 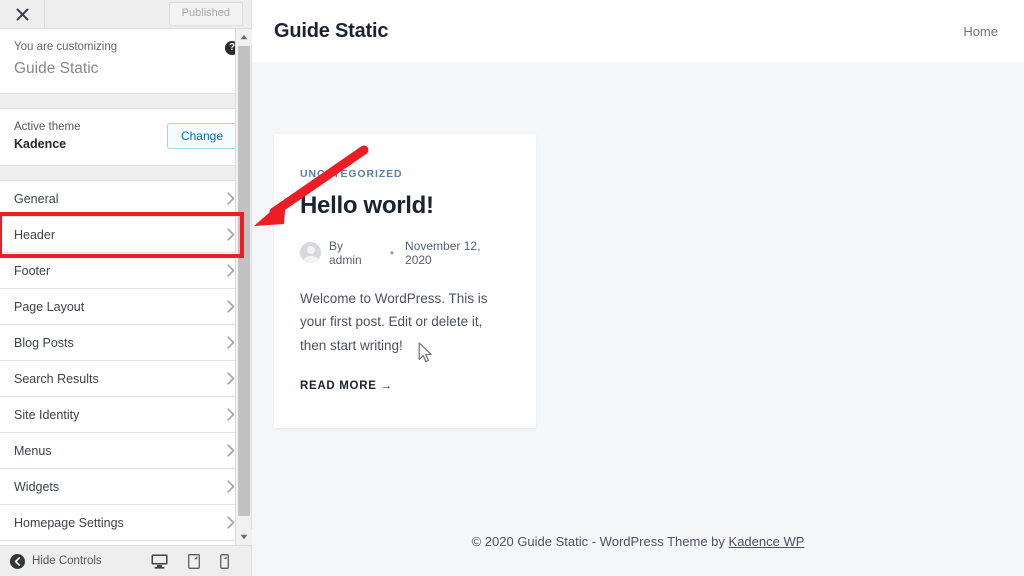 What do you see at coordinates (351, 174) in the screenshot?
I see `post-category-link: UNCATEGORIZED` at bounding box center [351, 174].